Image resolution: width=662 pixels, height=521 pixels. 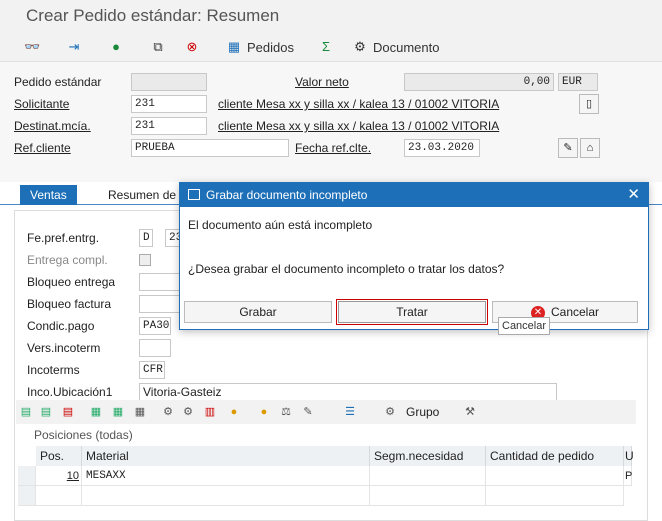 What do you see at coordinates (428, 456) in the screenshot?
I see `col-segm: Segm.necesidad` at bounding box center [428, 456].